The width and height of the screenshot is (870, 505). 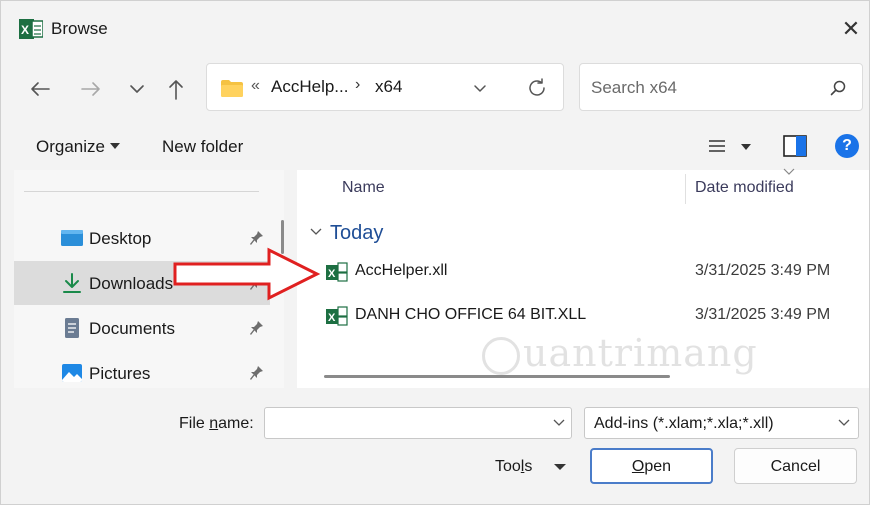 What do you see at coordinates (141, 191) in the screenshot?
I see `nav-divider` at bounding box center [141, 191].